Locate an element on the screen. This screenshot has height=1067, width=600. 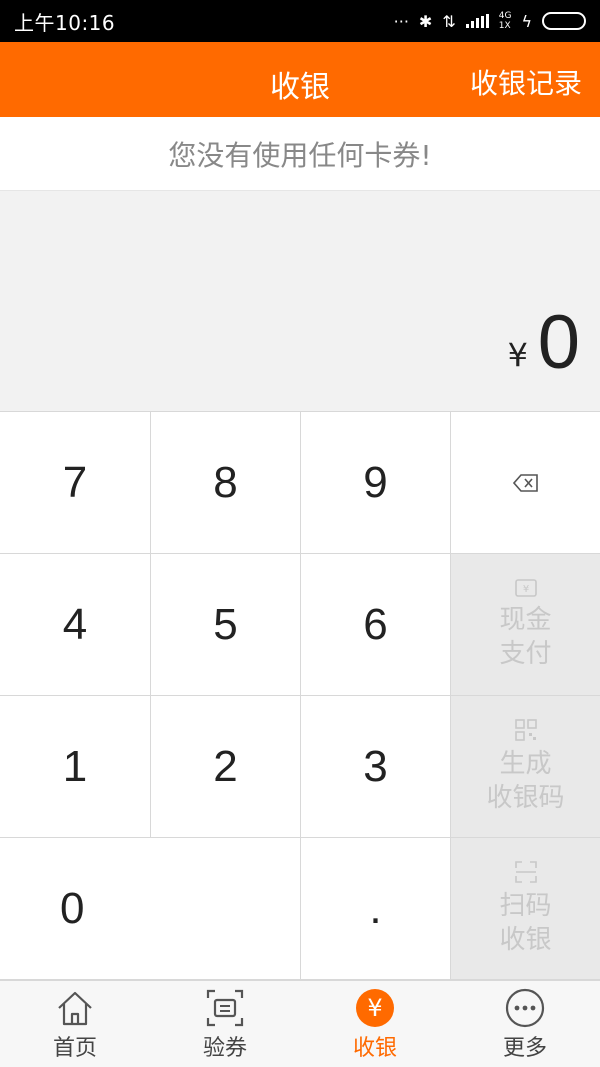
network-type: 4G 1X is located at coordinates (505, 21).